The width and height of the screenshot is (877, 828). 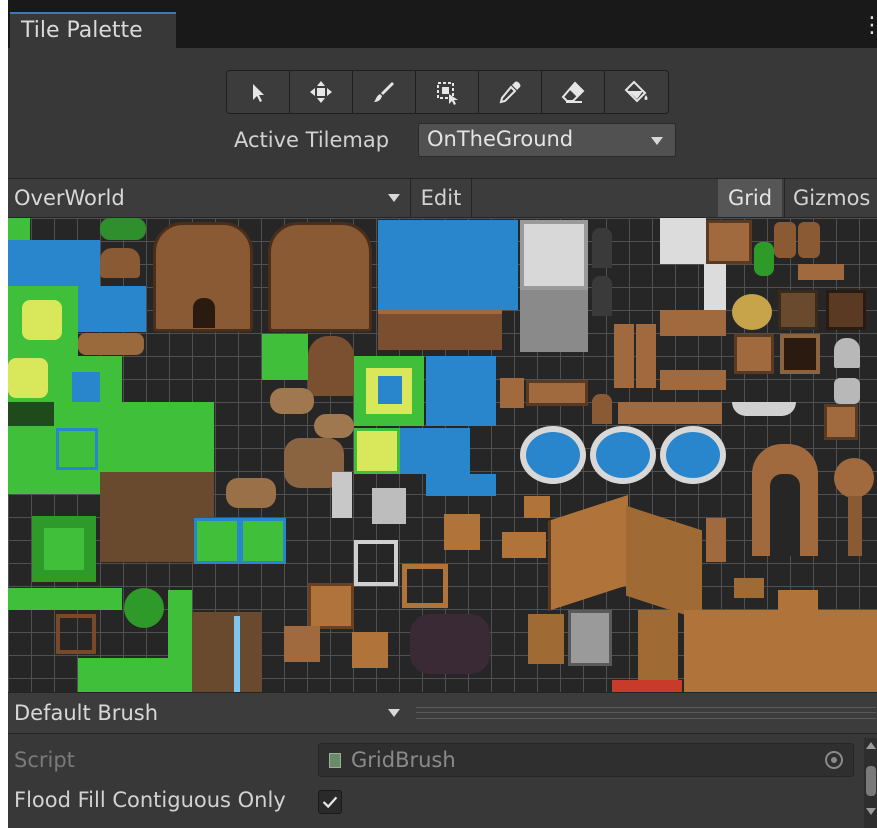 I want to click on edit-palette-button: Edit, so click(x=441, y=198).